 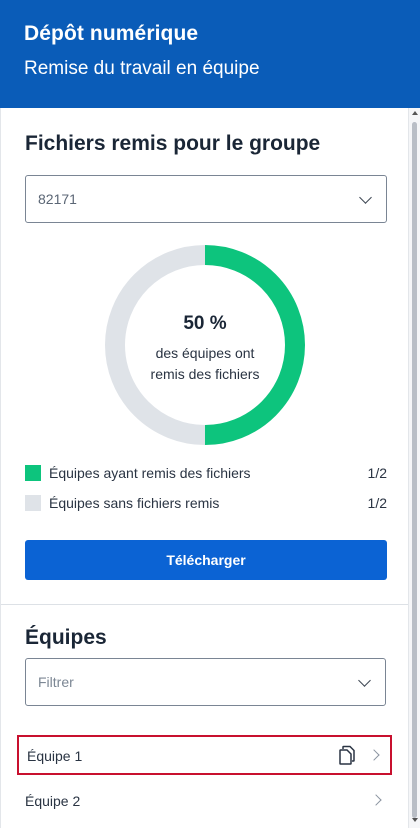 What do you see at coordinates (205, 323) in the screenshot?
I see `donut-percent: 50 %` at bounding box center [205, 323].